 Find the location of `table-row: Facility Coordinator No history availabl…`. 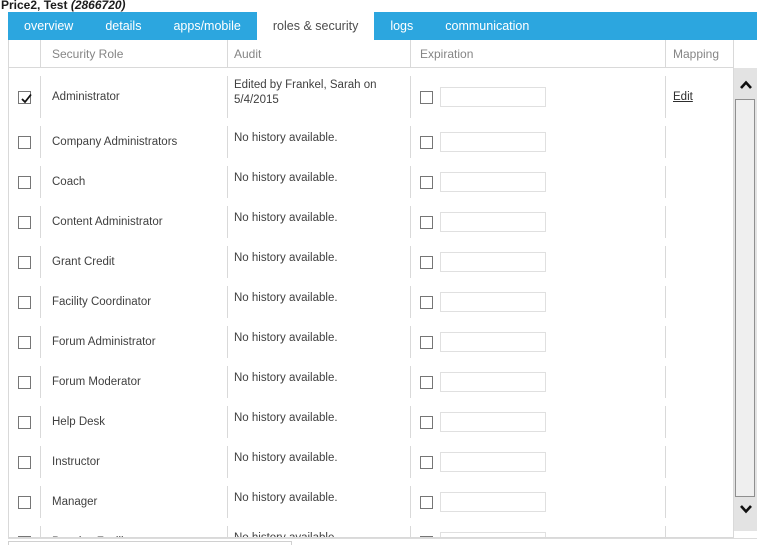

table-row: Facility Coordinator No history availabl… is located at coordinates (371, 298).